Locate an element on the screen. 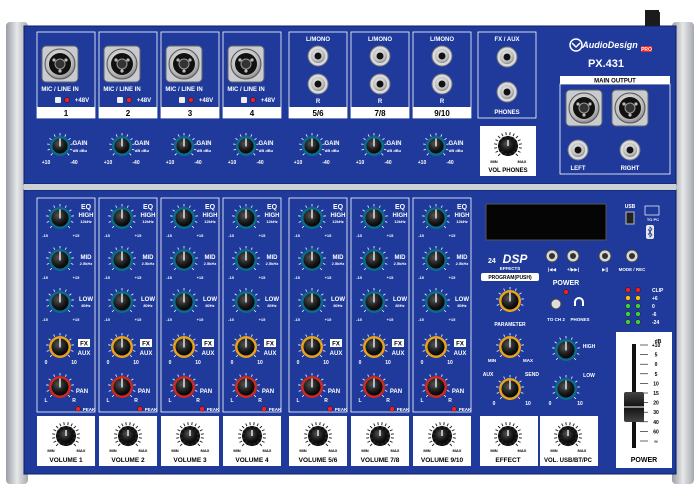 The width and height of the screenshot is (700, 500). label: VOL. USB/BT/PC is located at coordinates (568, 461).